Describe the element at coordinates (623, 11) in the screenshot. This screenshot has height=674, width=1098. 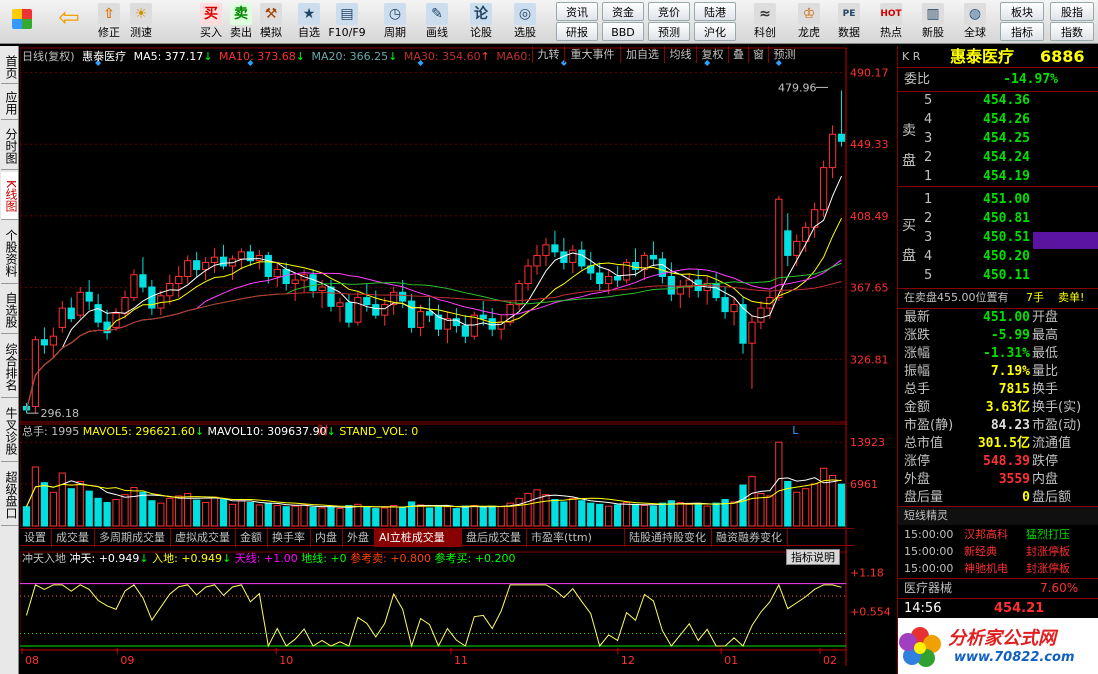
I see `toolbar-link-1: 资金` at that location.